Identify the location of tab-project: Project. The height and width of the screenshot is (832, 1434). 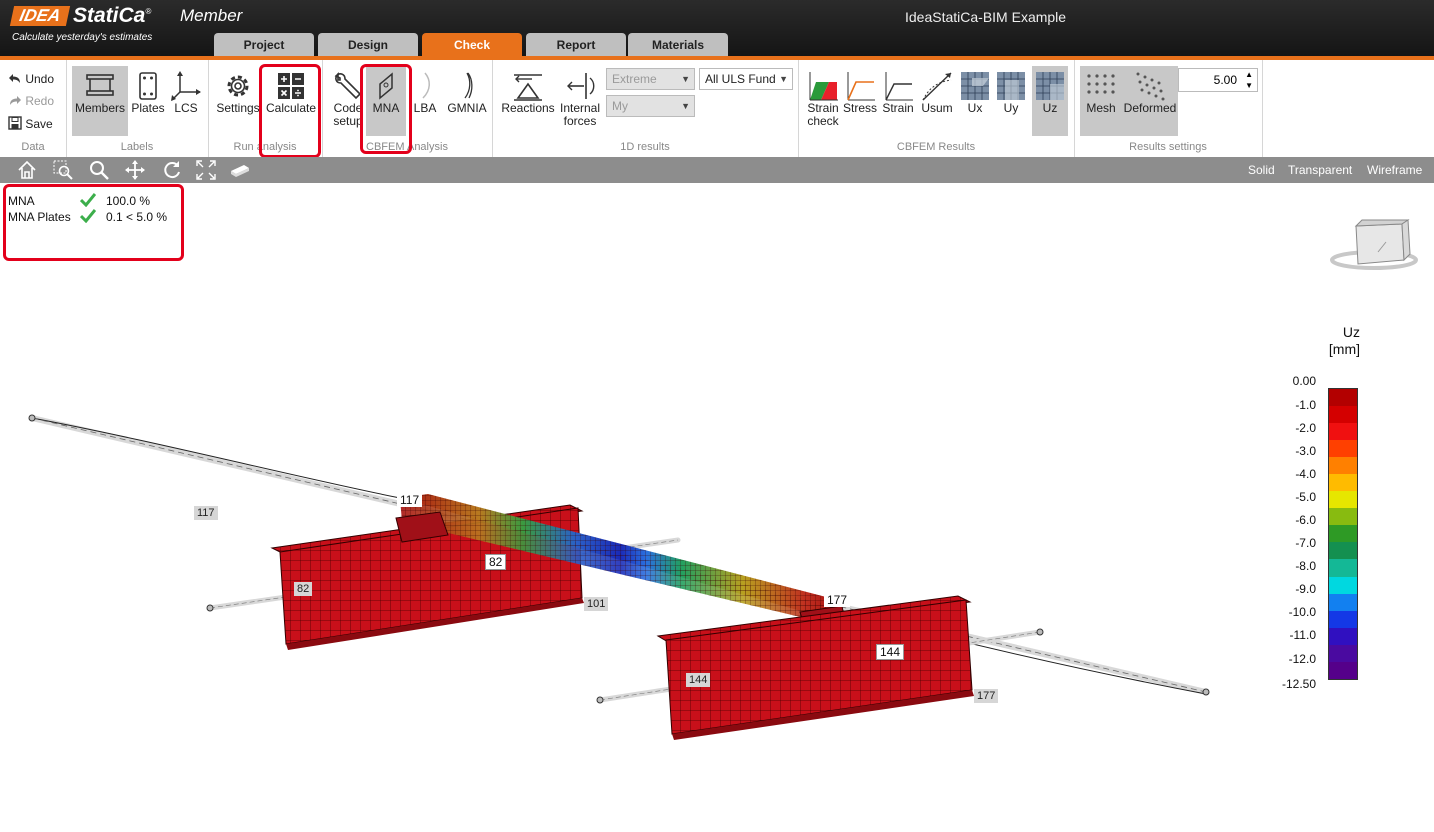
(264, 45).